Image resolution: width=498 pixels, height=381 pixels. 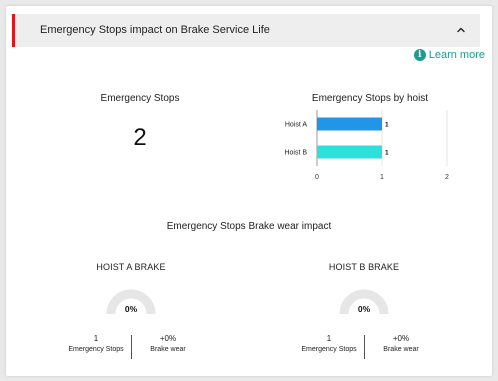 What do you see at coordinates (329, 343) in the screenshot?
I see `hoist-b-emergency-stops-stat: 1 Emergency Stops` at bounding box center [329, 343].